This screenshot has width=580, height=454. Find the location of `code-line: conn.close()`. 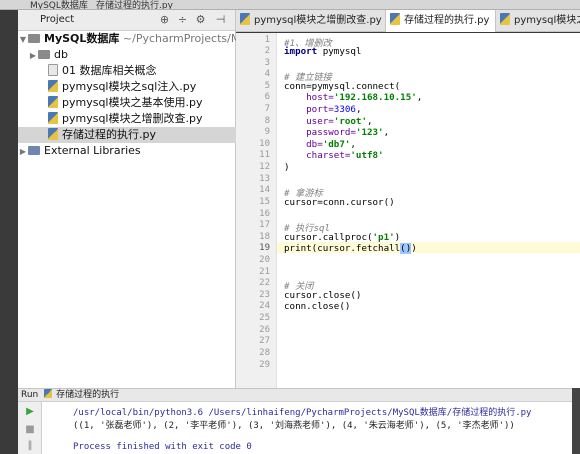

code-line: conn.close() is located at coordinates (317, 306).